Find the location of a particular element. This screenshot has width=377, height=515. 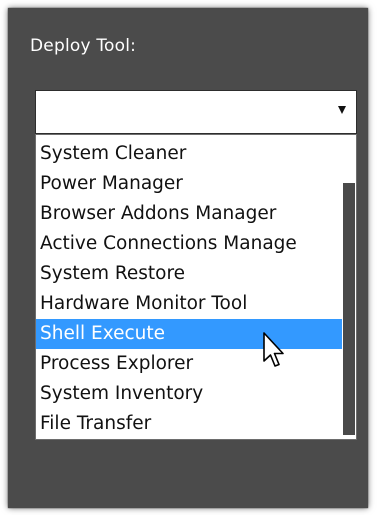

chevron-down-icon is located at coordinates (342, 110).